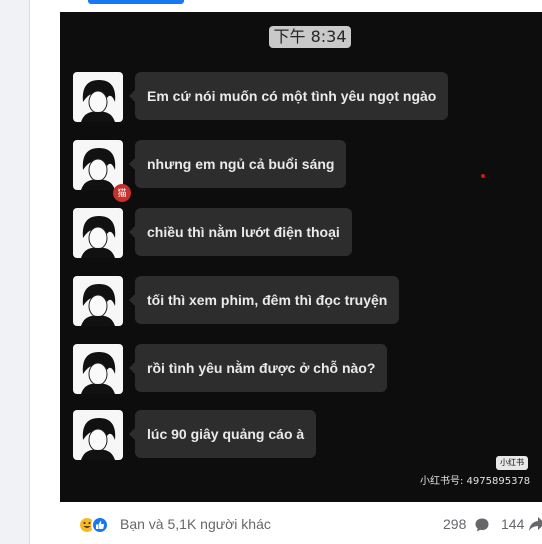 The height and width of the screenshot is (544, 542). Describe the element at coordinates (535, 524) in the screenshot. I see `share-icon` at that location.